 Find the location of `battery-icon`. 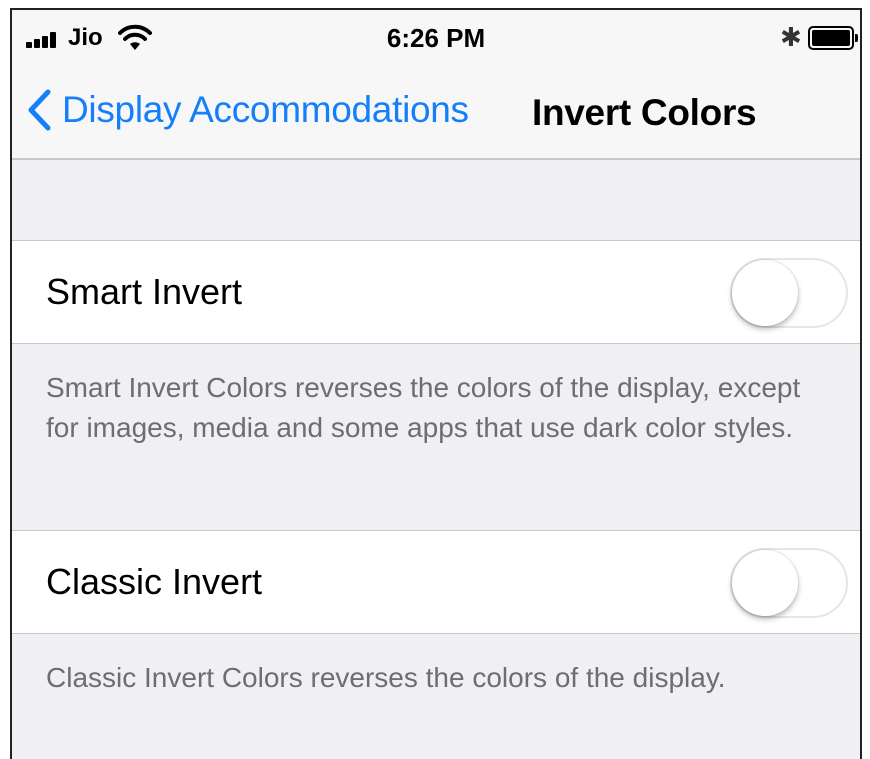

battery-icon is located at coordinates (833, 38).